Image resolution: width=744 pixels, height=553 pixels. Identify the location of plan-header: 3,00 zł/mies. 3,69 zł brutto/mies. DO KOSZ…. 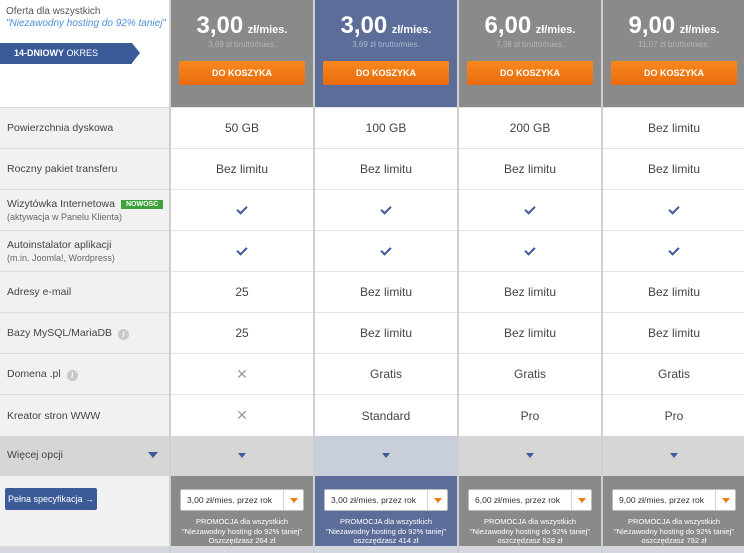
(386, 53).